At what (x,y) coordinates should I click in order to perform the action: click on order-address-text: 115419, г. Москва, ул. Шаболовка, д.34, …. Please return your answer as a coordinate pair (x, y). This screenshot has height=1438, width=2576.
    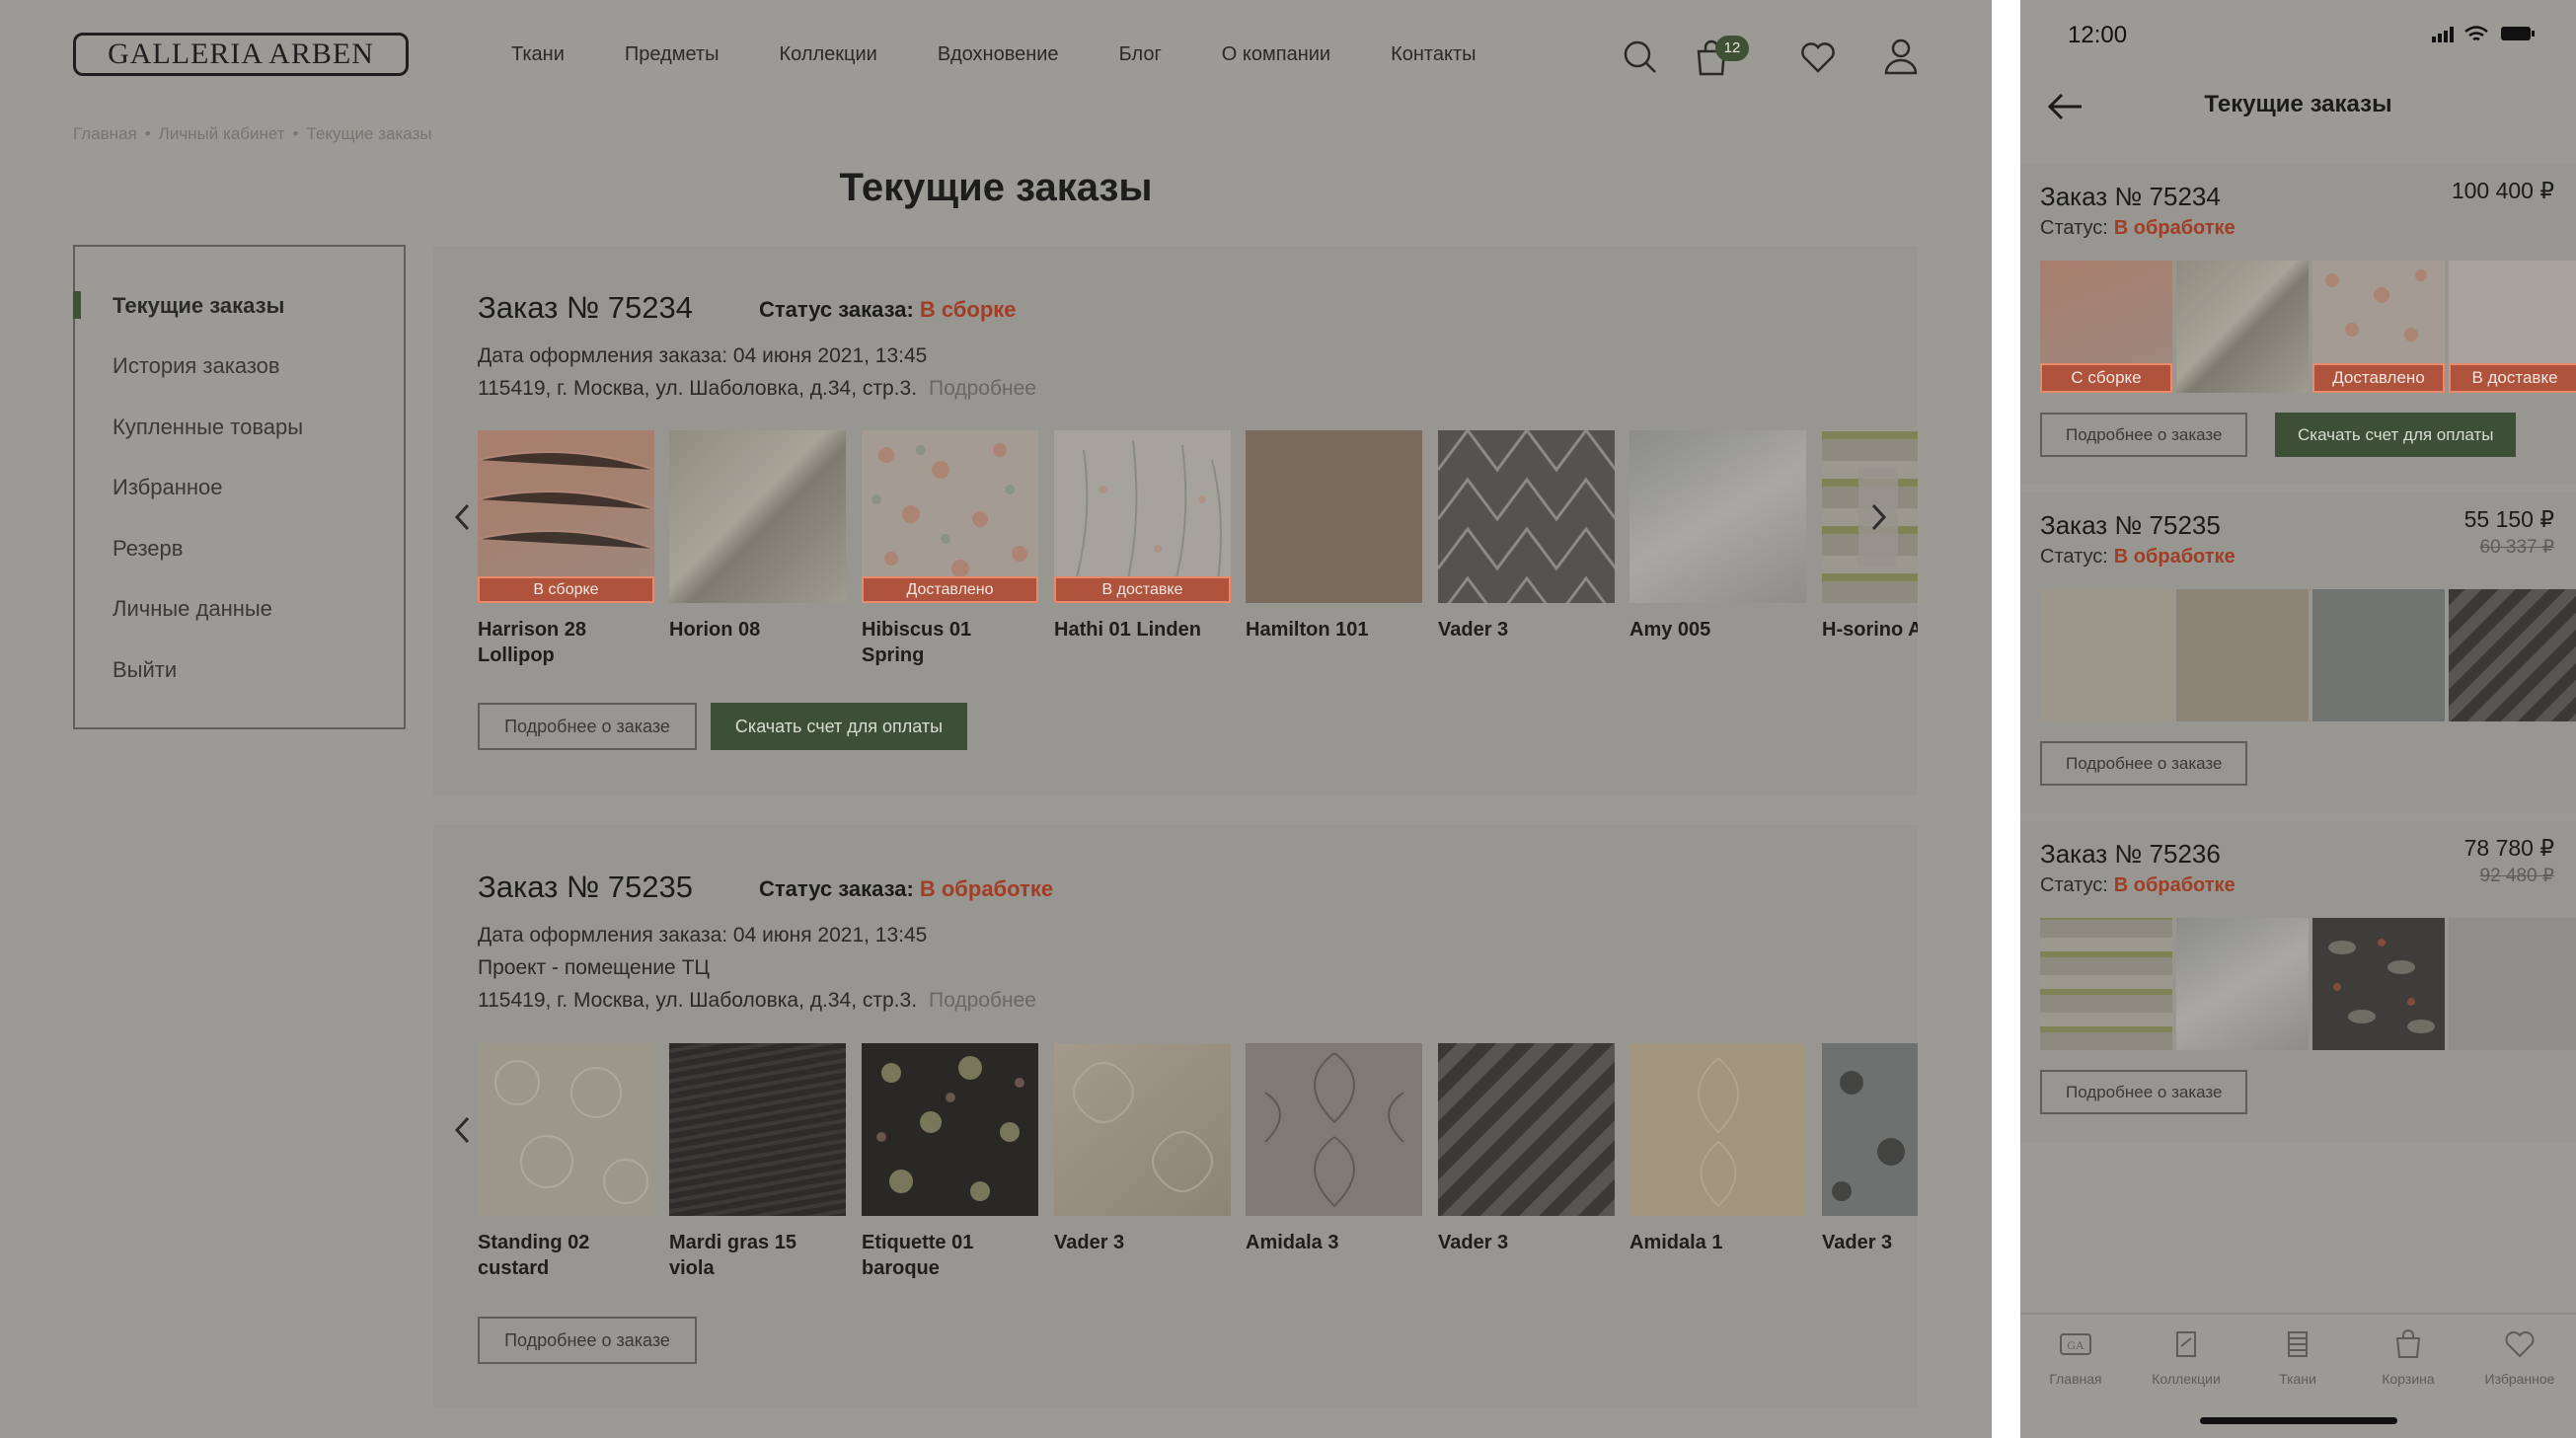
    Looking at the image, I should click on (698, 1000).